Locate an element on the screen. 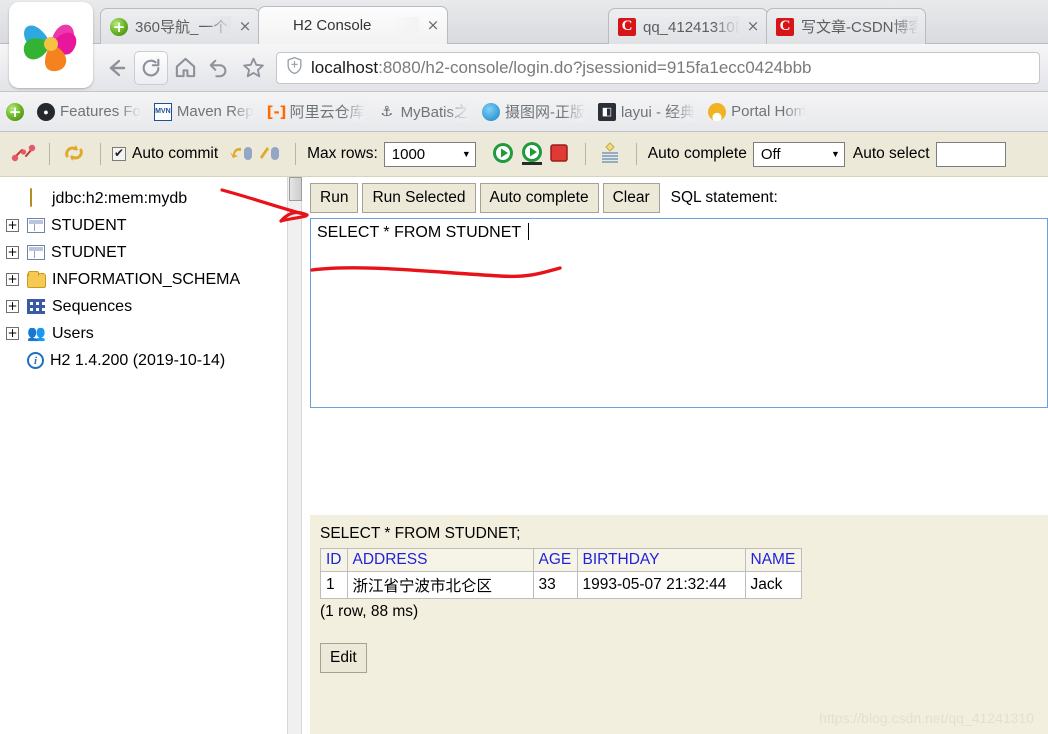 This screenshot has height=734, width=1048. bookmark-portal: Portal Hom is located at coordinates (757, 111).